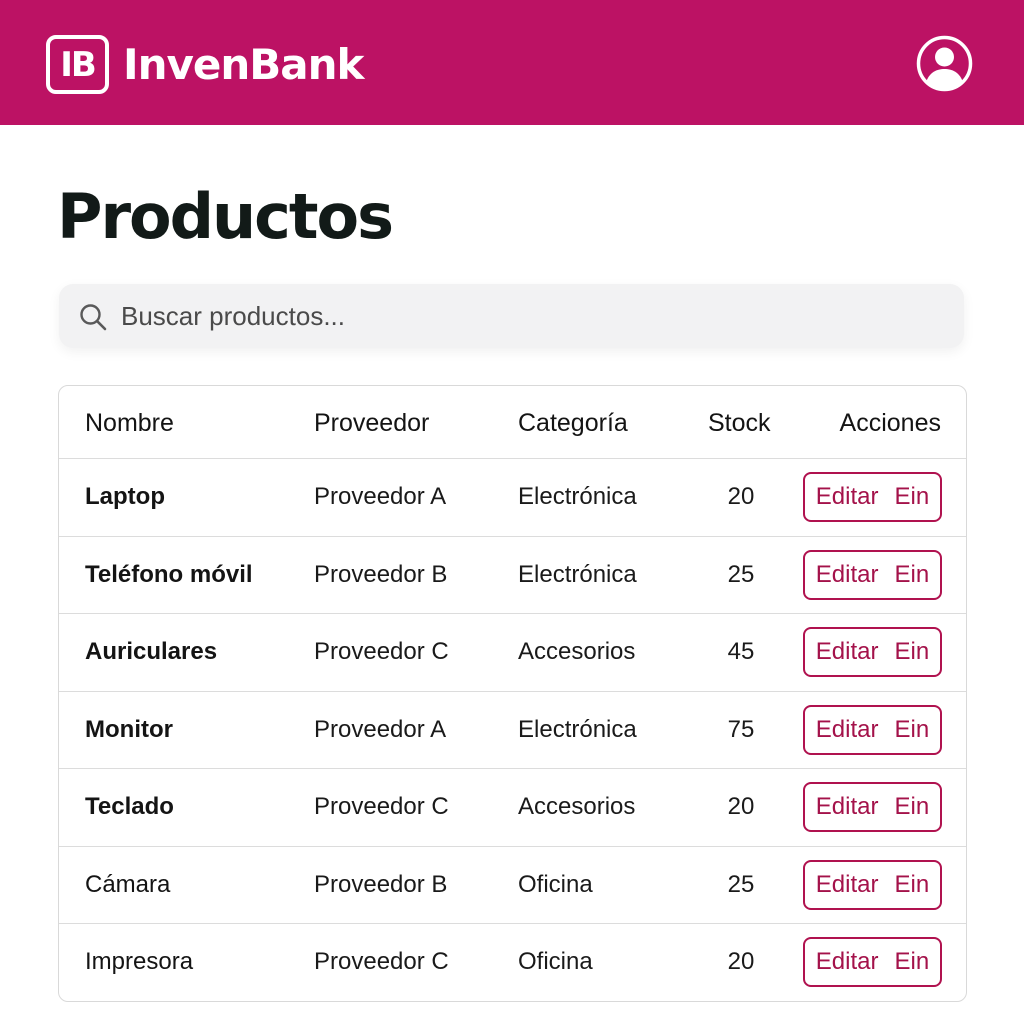 The height and width of the screenshot is (1024, 1024). What do you see at coordinates (129, 423) in the screenshot?
I see `column-header-name: Nombre` at bounding box center [129, 423].